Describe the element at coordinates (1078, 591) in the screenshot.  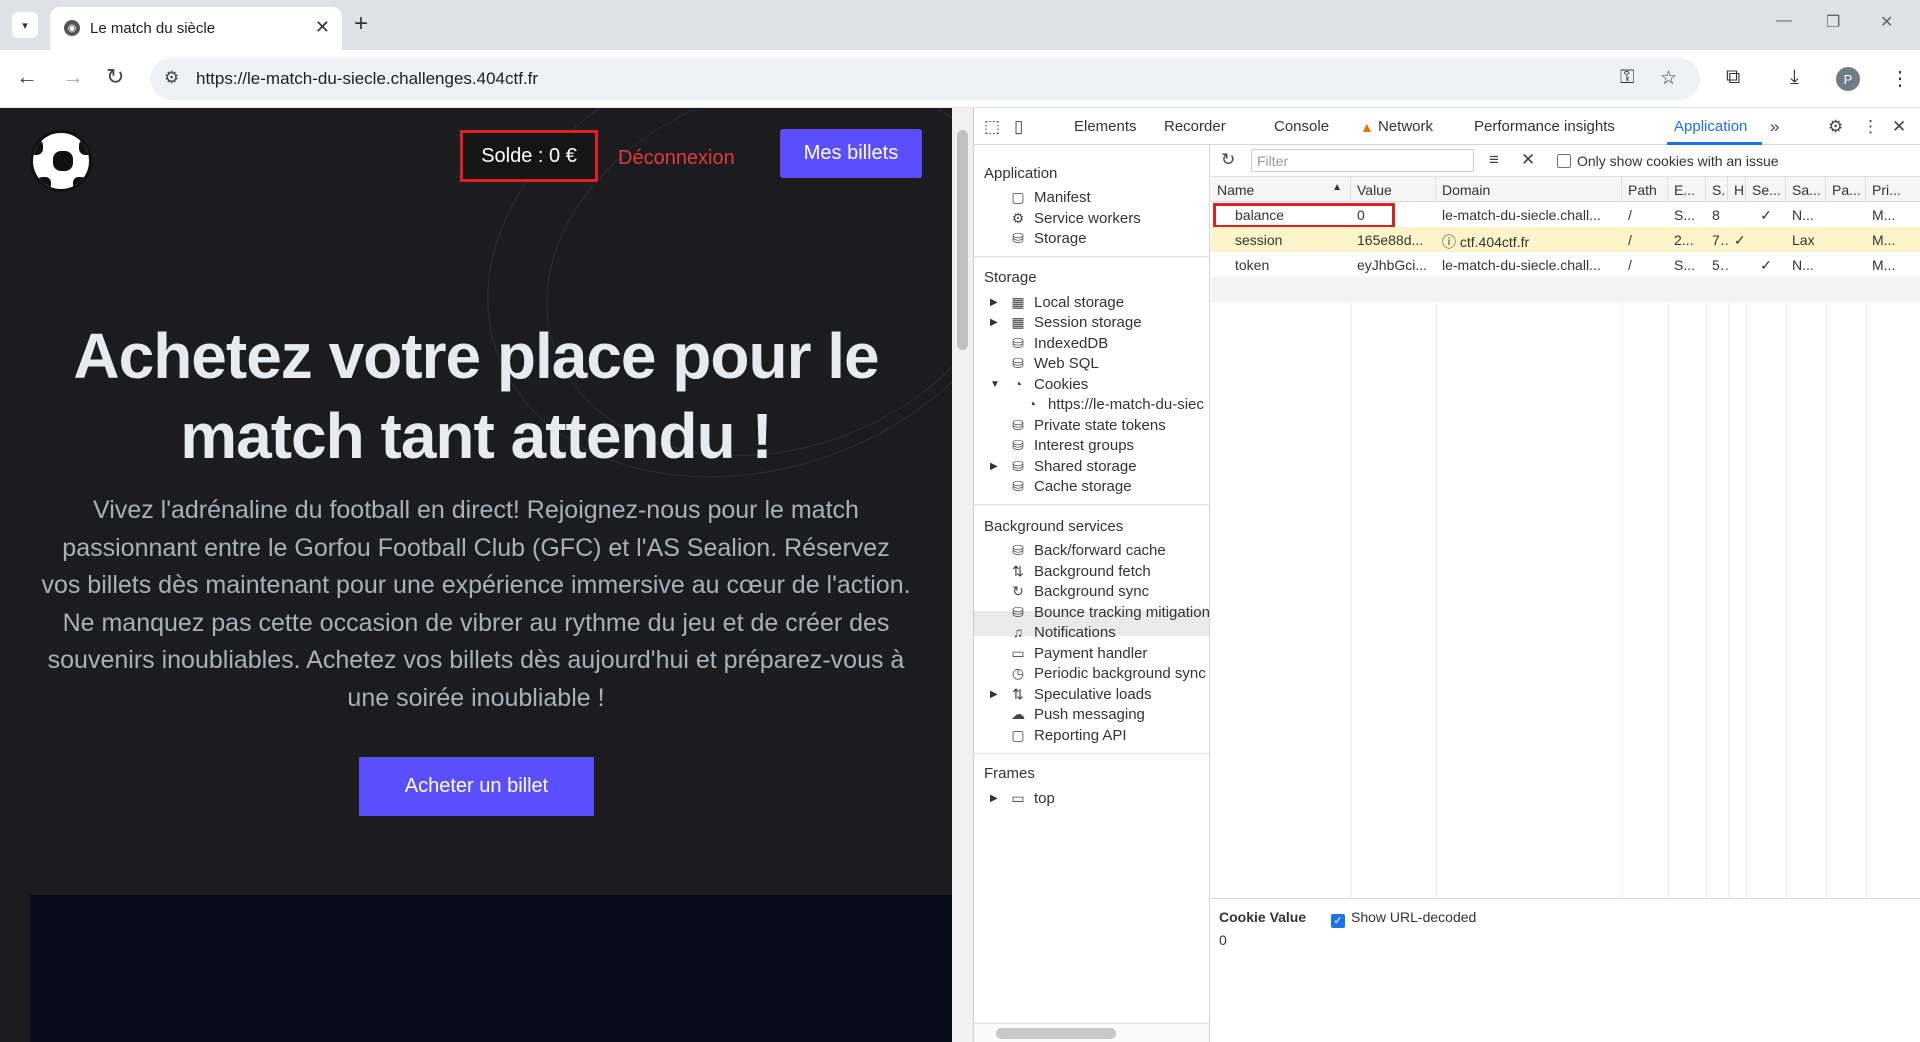
I see `sidebar-item-background-sync: ↻ Background sync` at that location.